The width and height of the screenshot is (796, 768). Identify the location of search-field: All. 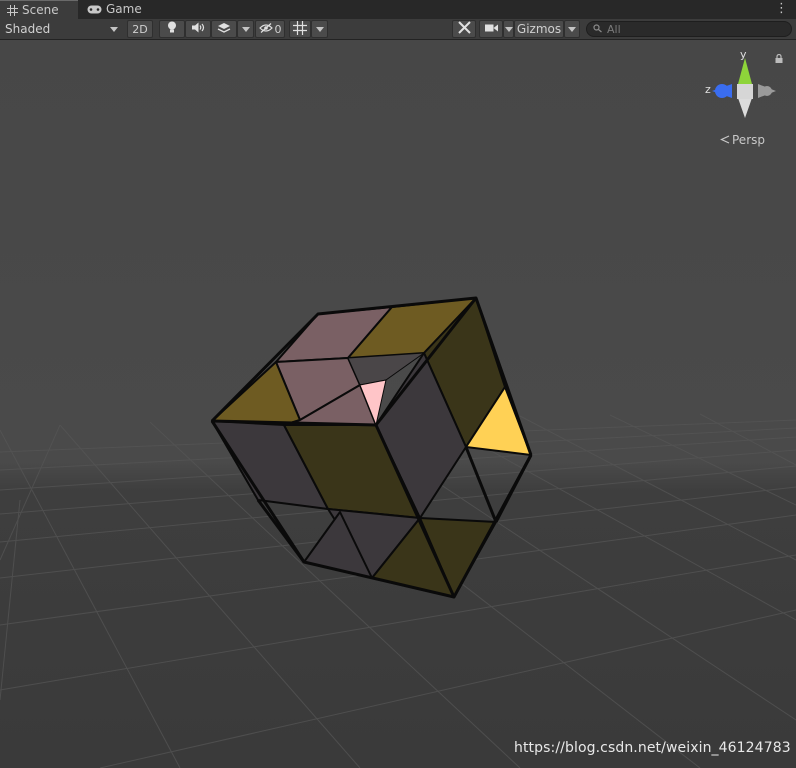
(689, 29).